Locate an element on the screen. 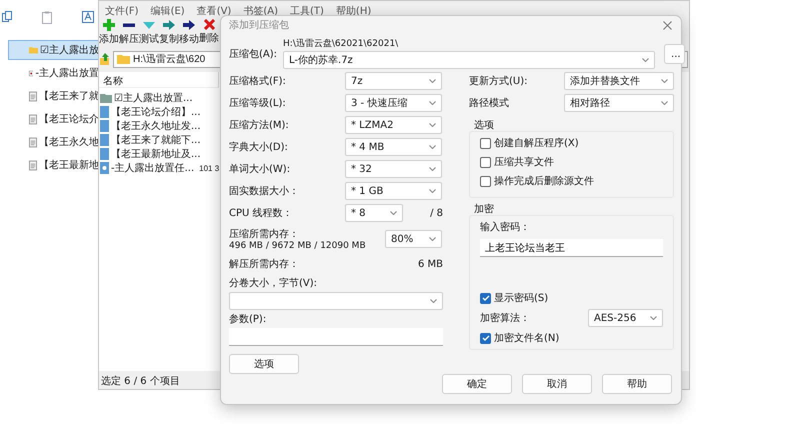 The width and height of the screenshot is (800, 431). dropdown: * 8 is located at coordinates (374, 213).